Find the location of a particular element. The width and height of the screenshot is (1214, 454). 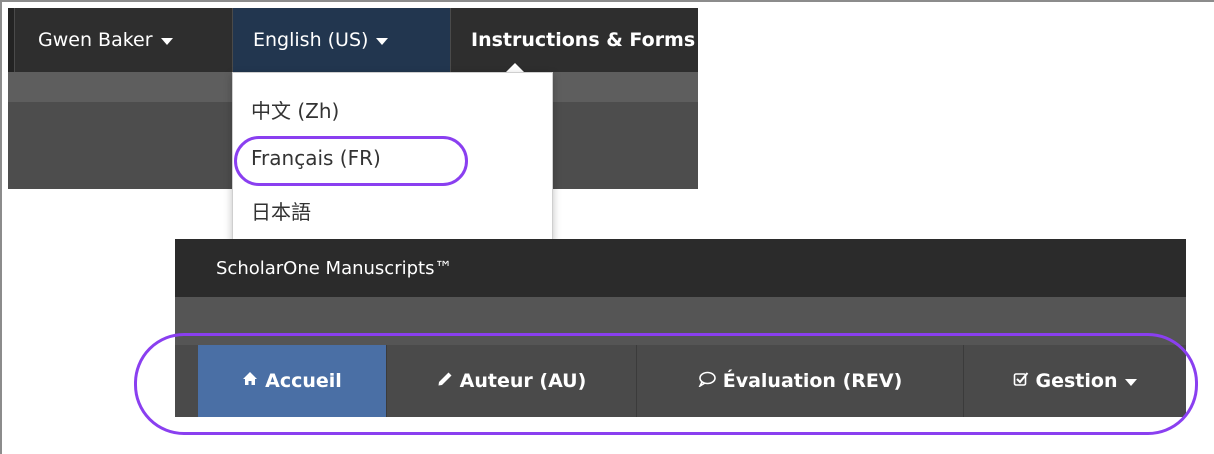

navbar-edge is located at coordinates (11, 40).